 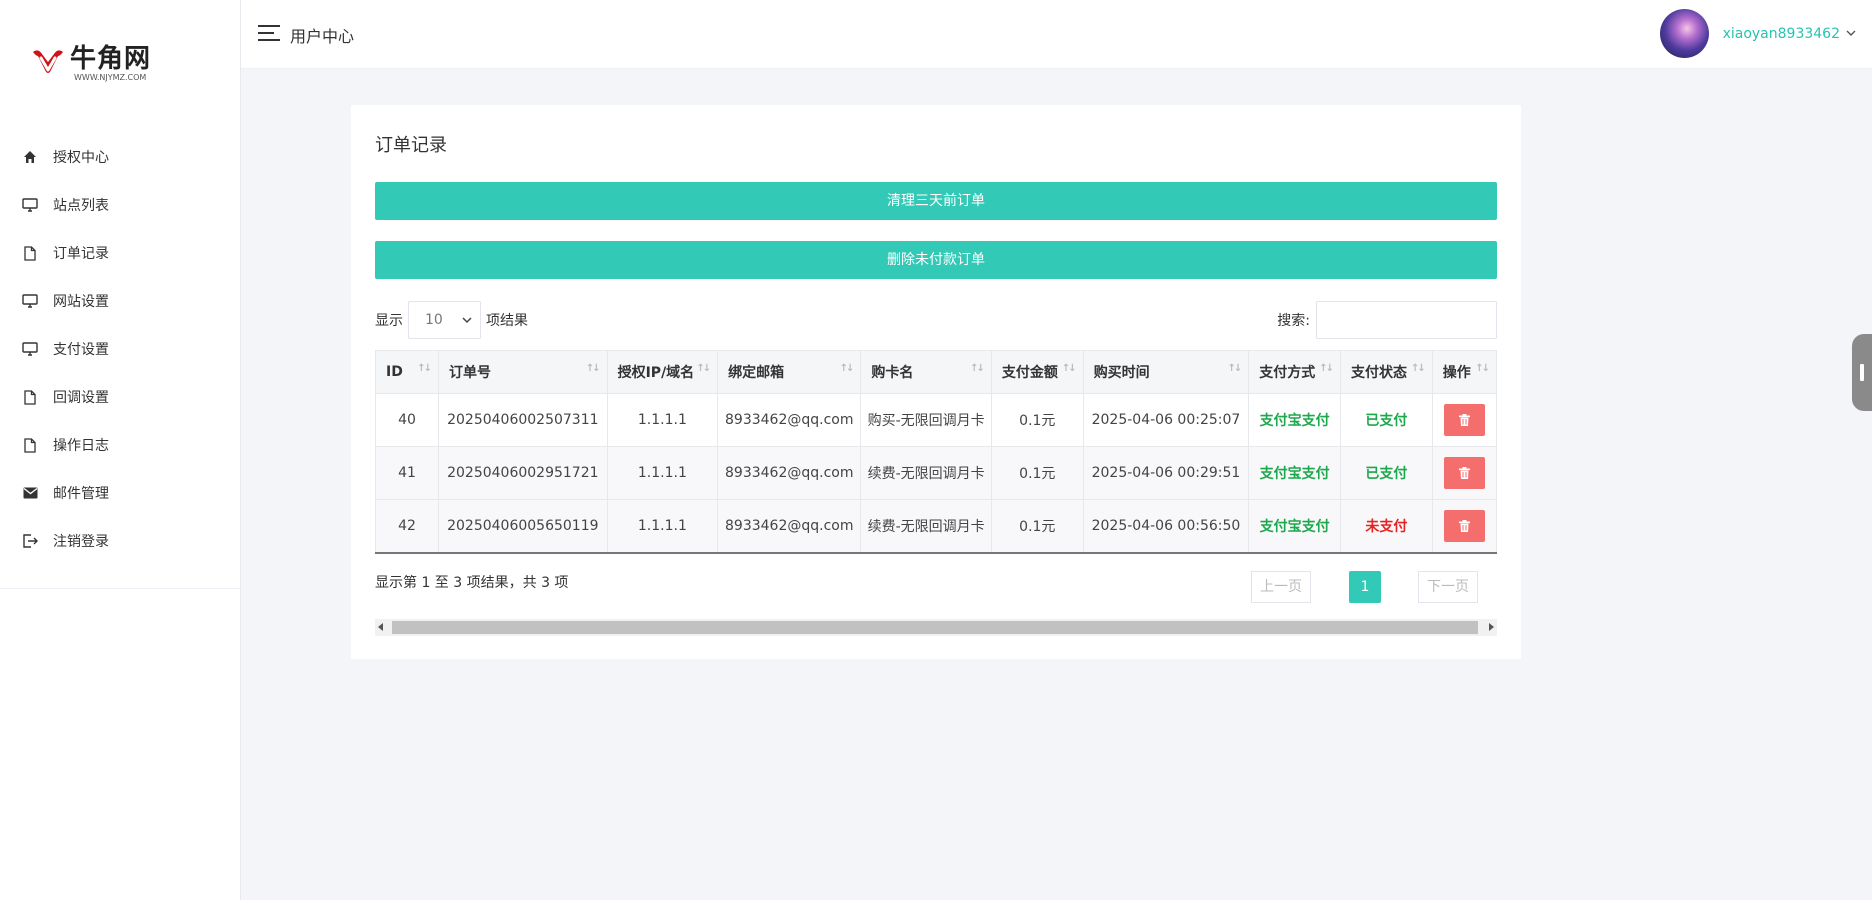 What do you see at coordinates (1465, 372) in the screenshot?
I see `col-header-actions: 操作 ↑↓` at bounding box center [1465, 372].